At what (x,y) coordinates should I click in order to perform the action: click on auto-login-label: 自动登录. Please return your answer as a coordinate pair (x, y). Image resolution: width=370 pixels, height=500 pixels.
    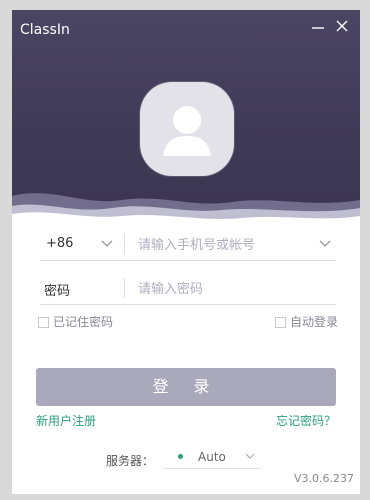
    Looking at the image, I should click on (313, 322).